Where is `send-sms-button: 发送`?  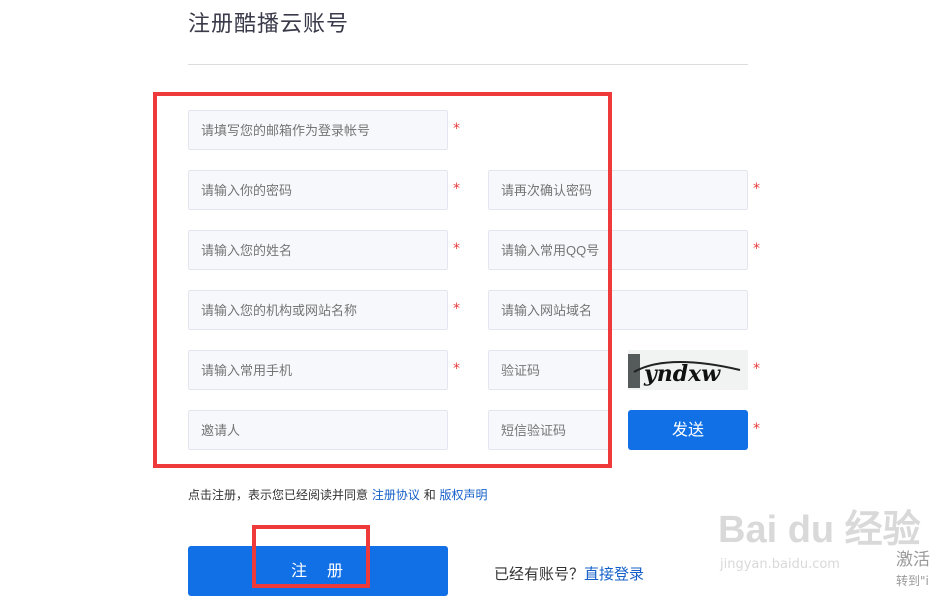
send-sms-button: 发送 is located at coordinates (688, 430).